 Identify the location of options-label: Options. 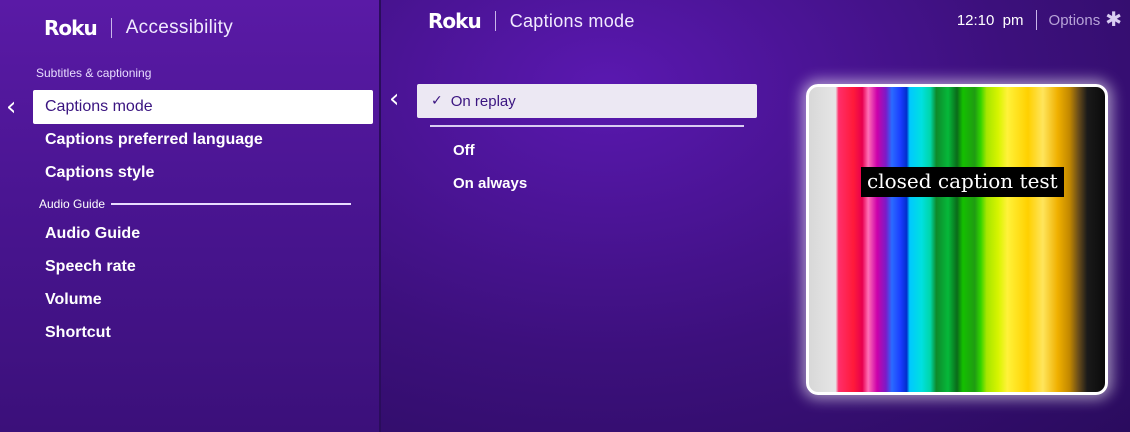
(1075, 20).